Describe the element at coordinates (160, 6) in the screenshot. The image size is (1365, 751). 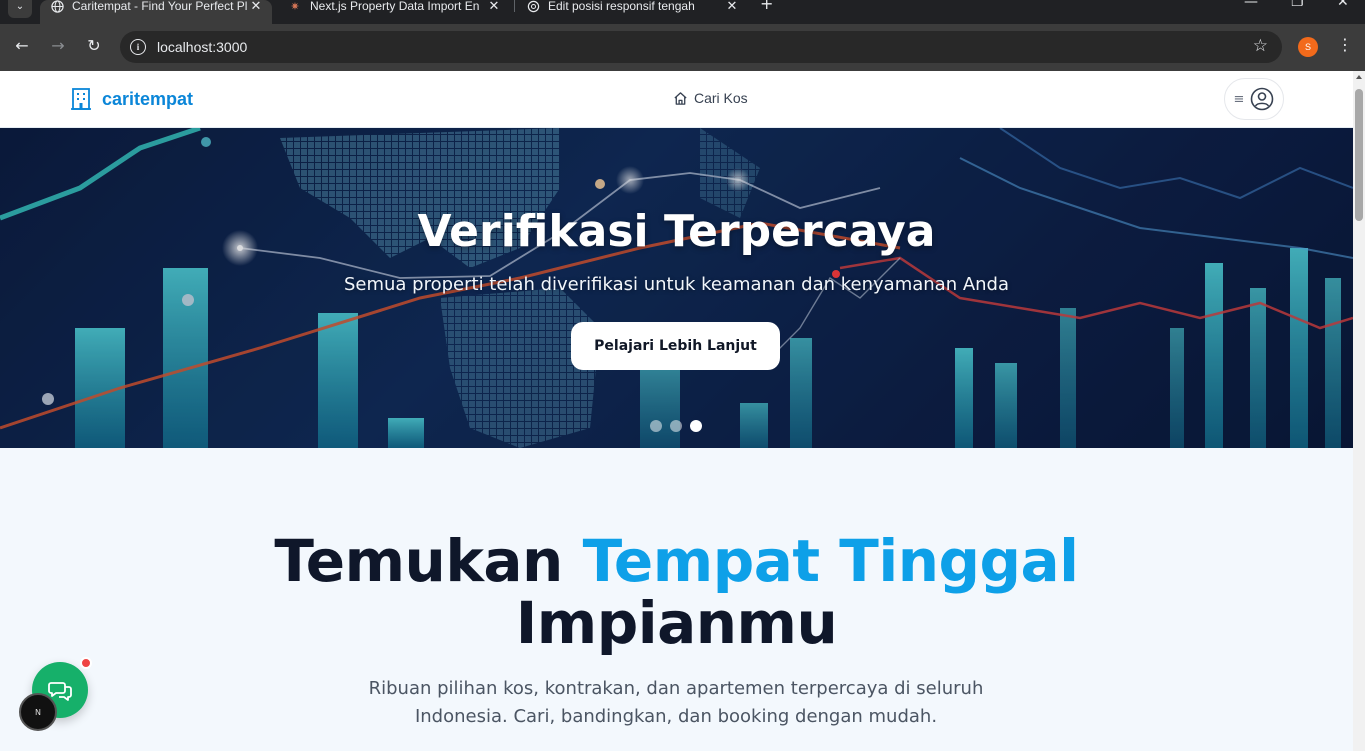
I see `tab-title: Caritempat - Find Your Perfect Pl` at that location.